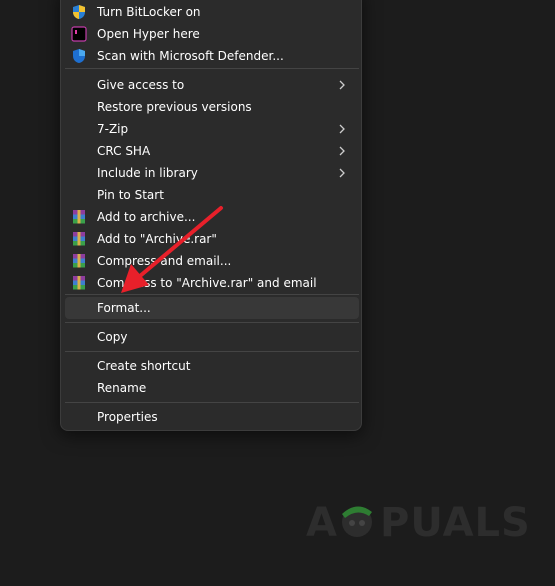 Image resolution: width=555 pixels, height=586 pixels. What do you see at coordinates (455, 523) in the screenshot?
I see `watermark-text-right: PUALS` at bounding box center [455, 523].